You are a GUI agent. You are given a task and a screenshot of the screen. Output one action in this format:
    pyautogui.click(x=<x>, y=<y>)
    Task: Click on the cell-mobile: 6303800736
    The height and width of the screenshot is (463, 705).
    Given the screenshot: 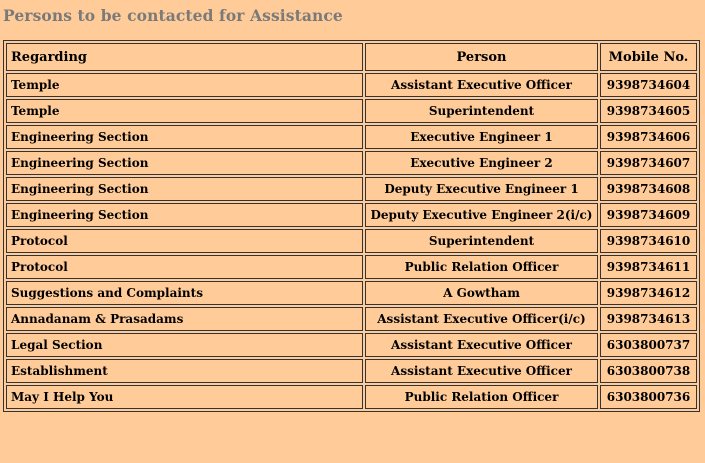 What is the action you would take?
    pyautogui.click(x=648, y=397)
    